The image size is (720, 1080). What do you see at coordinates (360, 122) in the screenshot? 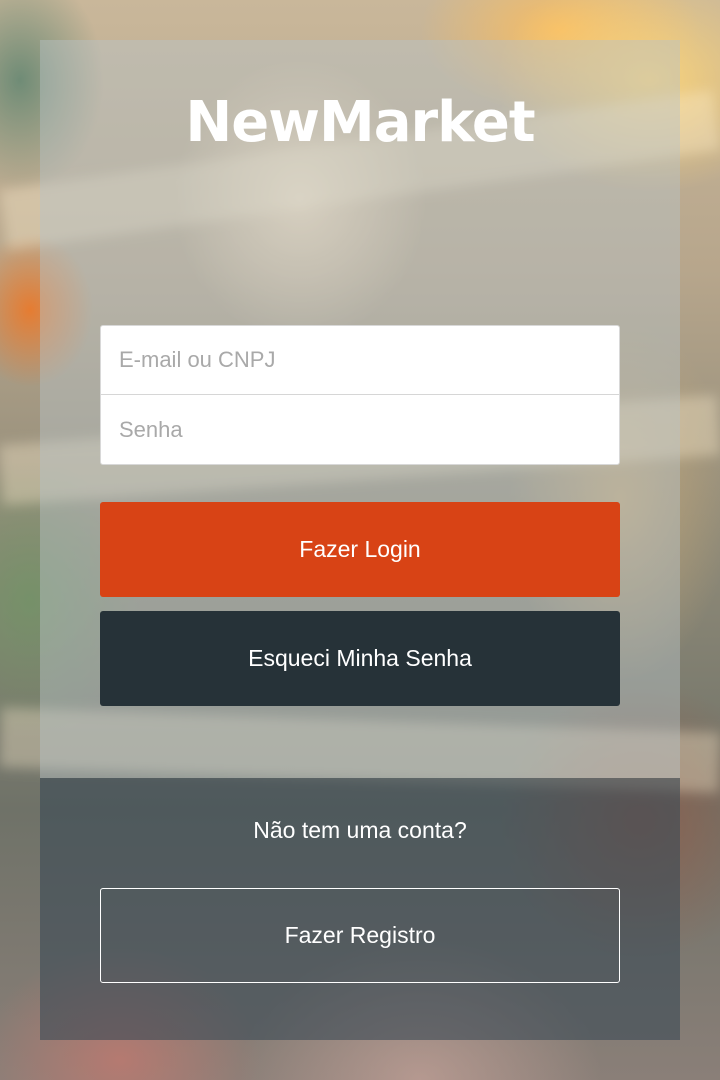
I see `app-logo: NewMarket` at bounding box center [360, 122].